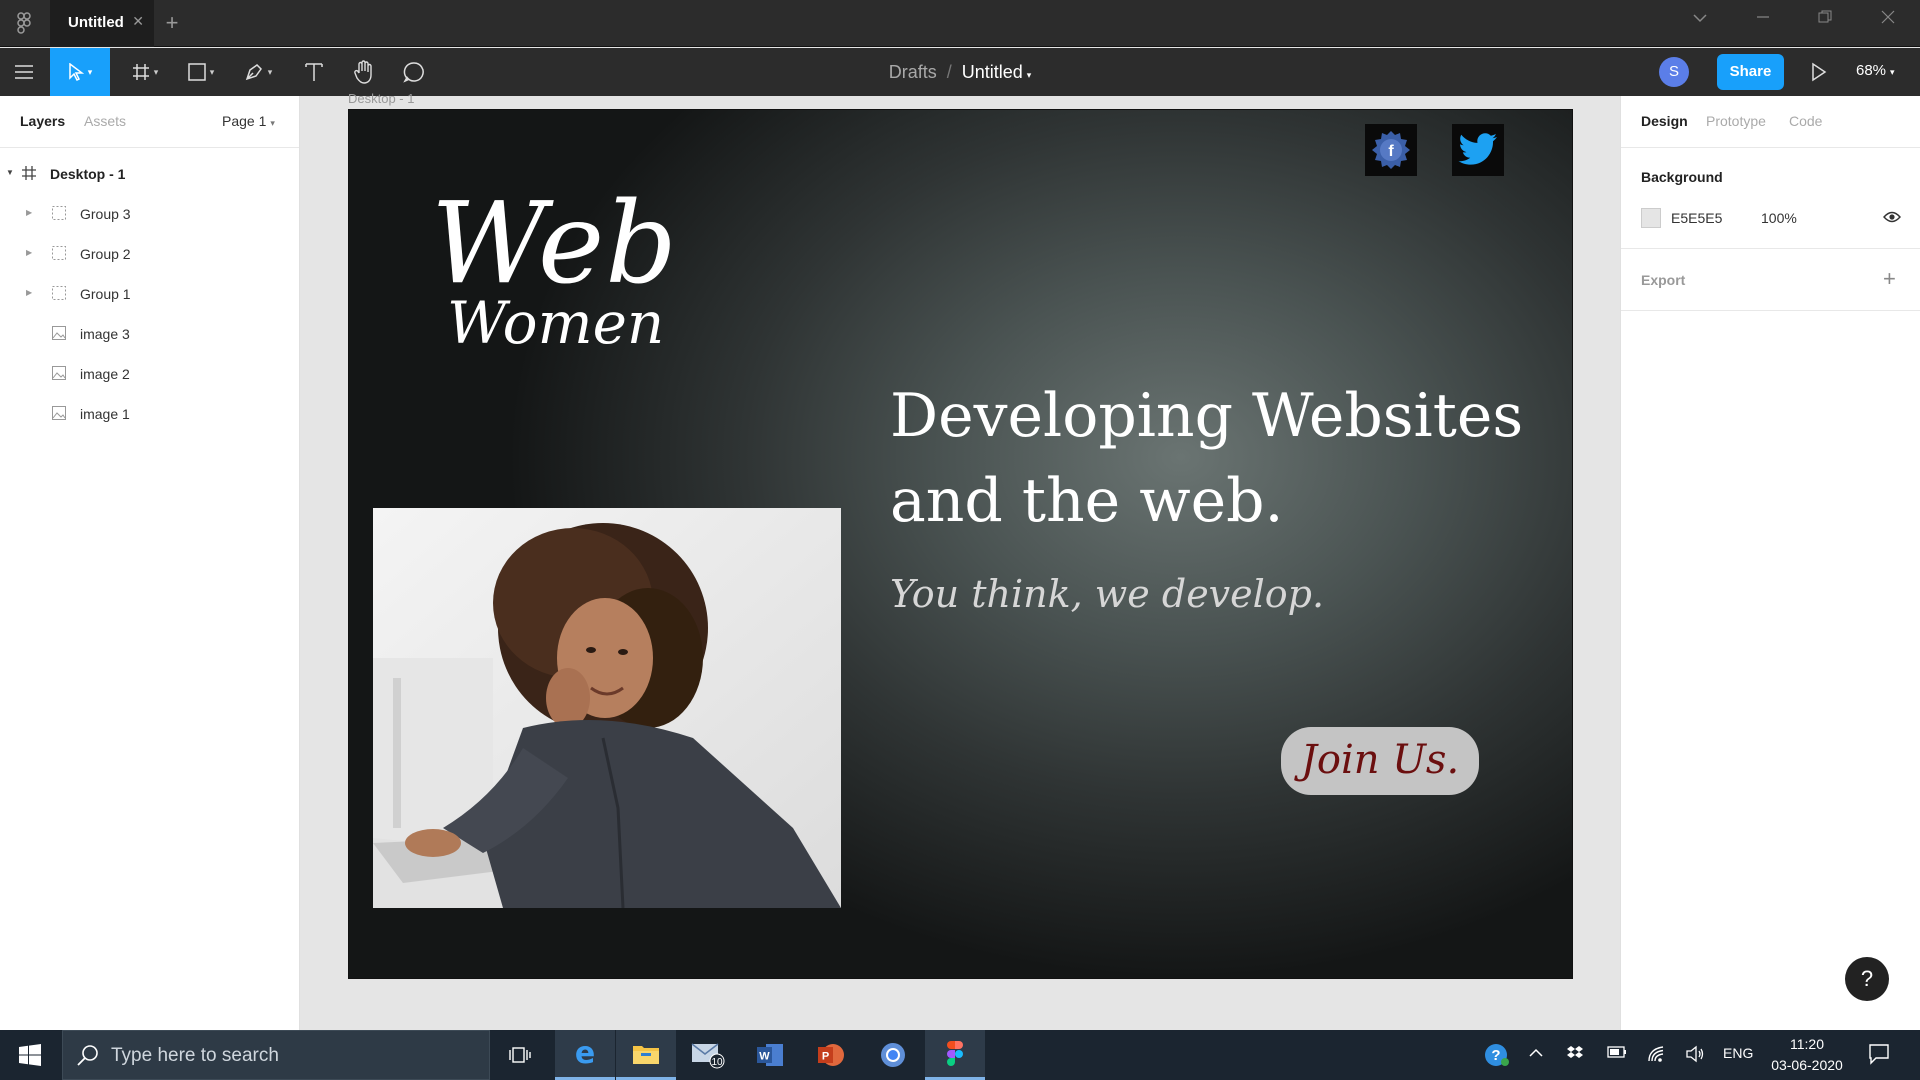 The width and height of the screenshot is (1920, 1080). I want to click on help-tray-icon: ?, so click(1497, 1056).